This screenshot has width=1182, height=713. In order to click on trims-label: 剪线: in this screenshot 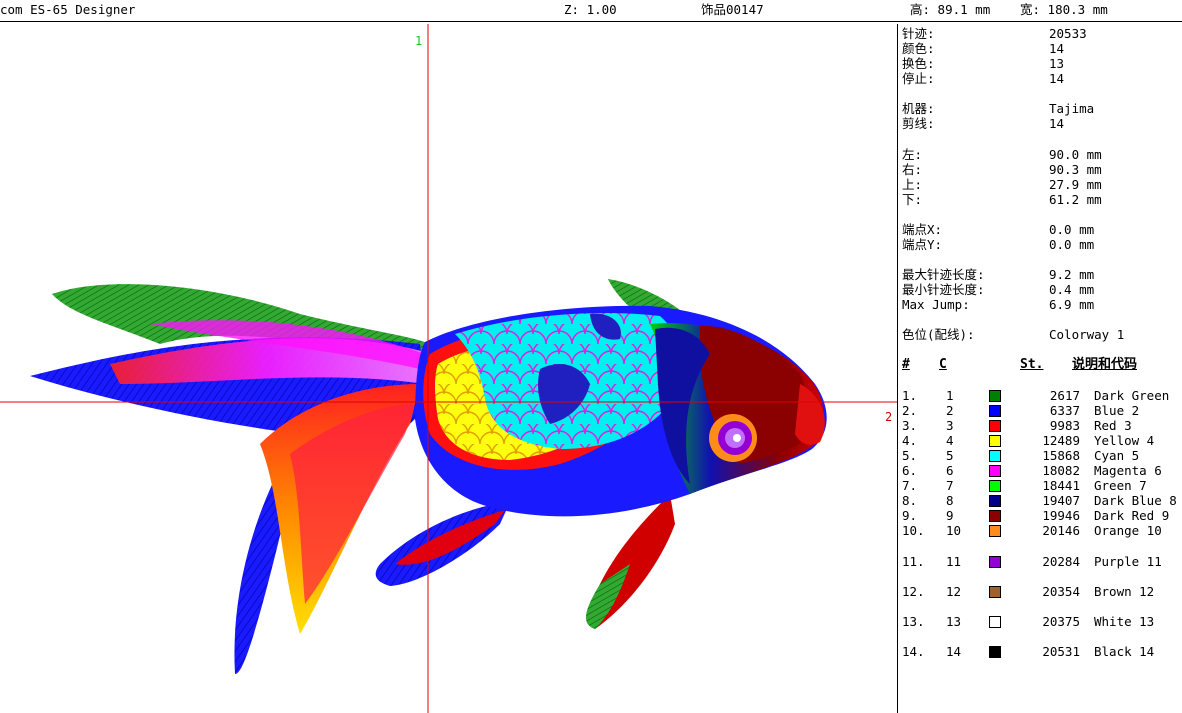, I will do `click(918, 123)`.